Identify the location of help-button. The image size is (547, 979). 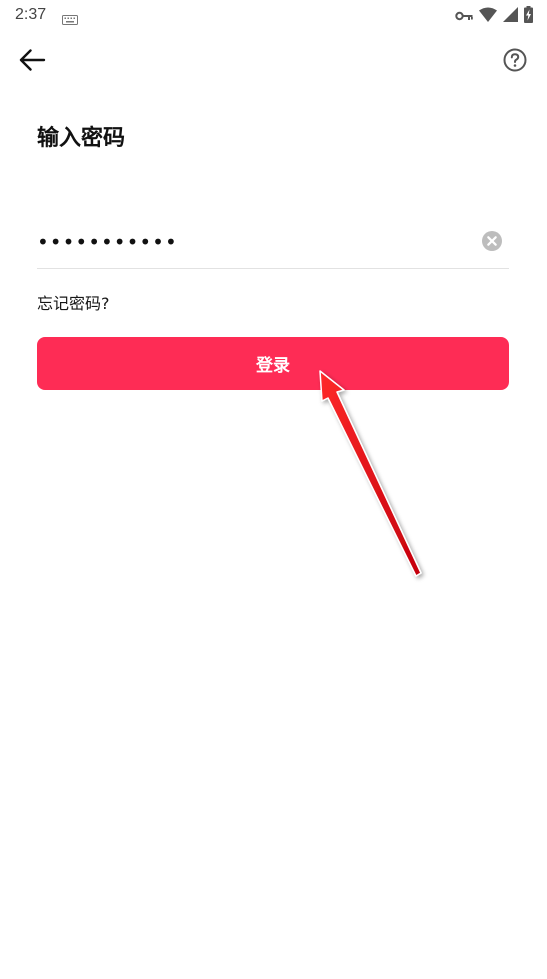
(515, 62).